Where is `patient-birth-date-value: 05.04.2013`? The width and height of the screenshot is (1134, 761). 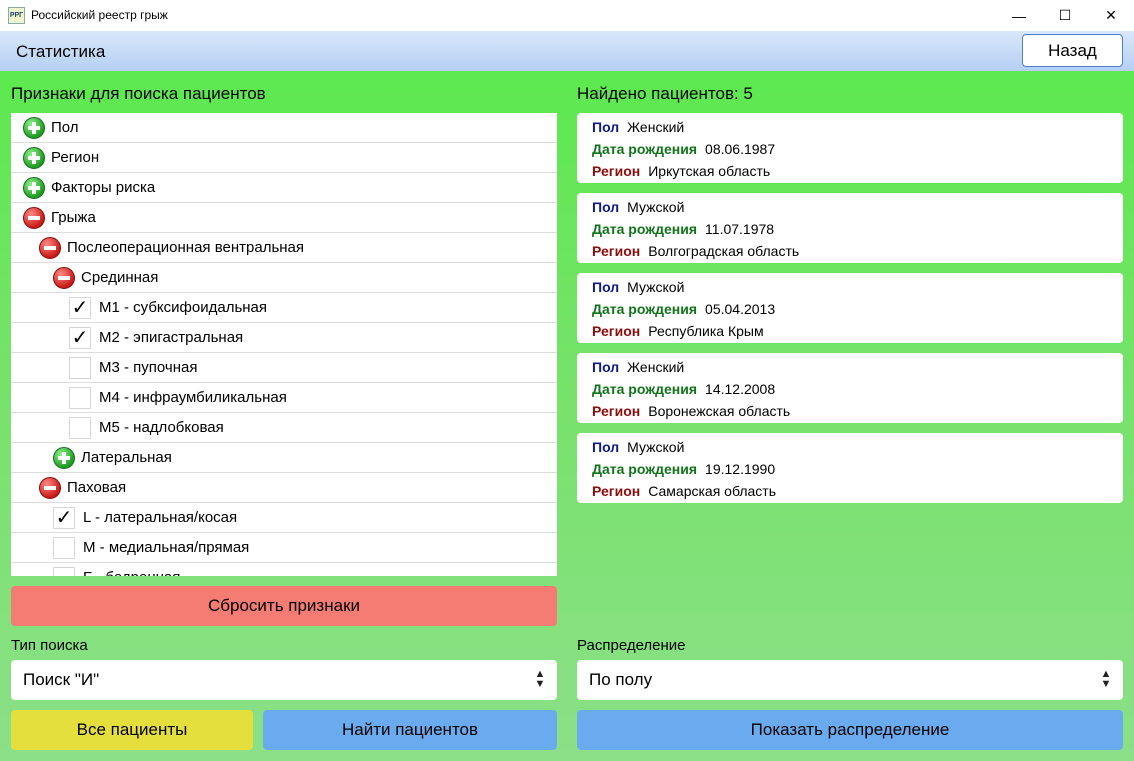
patient-birth-date-value: 05.04.2013 is located at coordinates (740, 309).